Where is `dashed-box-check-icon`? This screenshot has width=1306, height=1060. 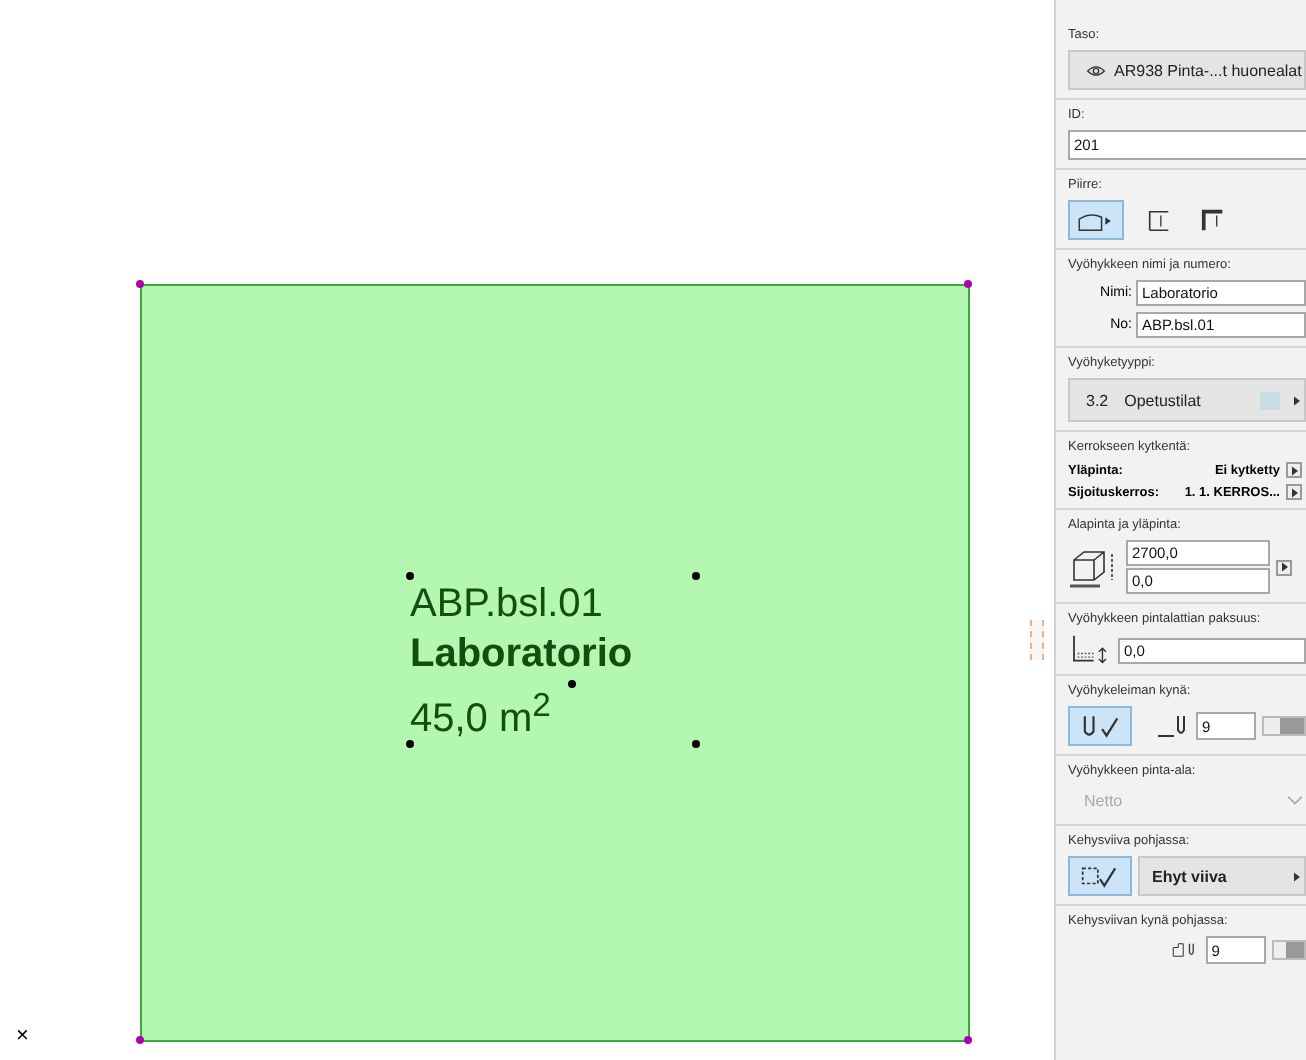
dashed-box-check-icon is located at coordinates (1100, 876).